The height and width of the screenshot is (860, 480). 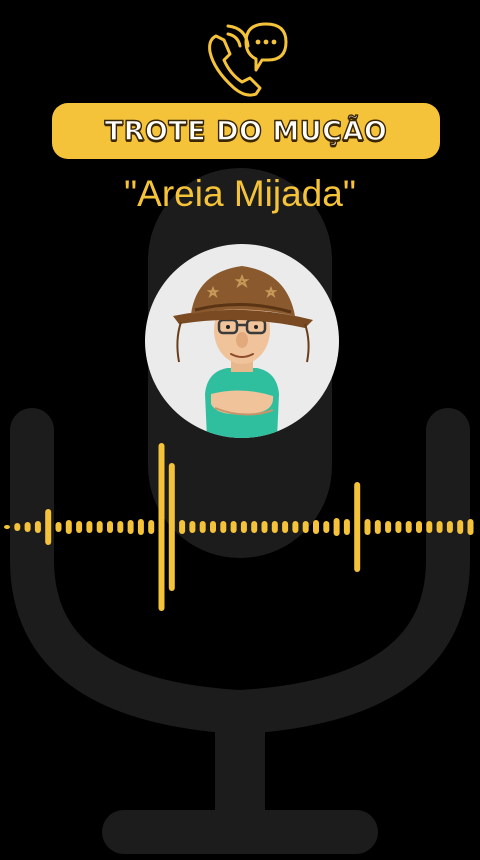 I want to click on avatar, so click(x=242, y=341).